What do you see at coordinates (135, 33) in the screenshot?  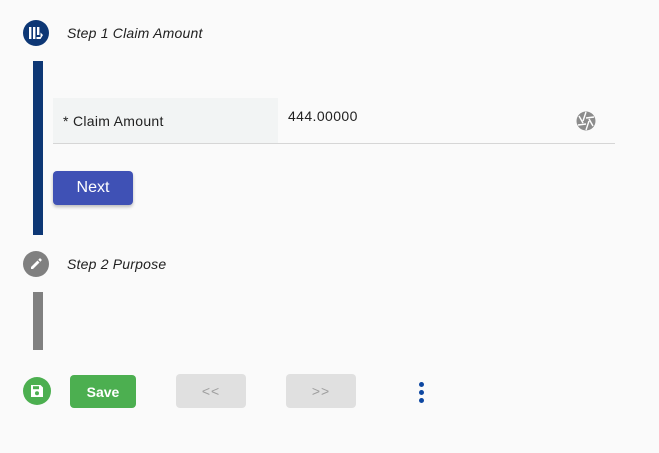 I see `step-1-title: Step 1 Claim Amount` at bounding box center [135, 33].